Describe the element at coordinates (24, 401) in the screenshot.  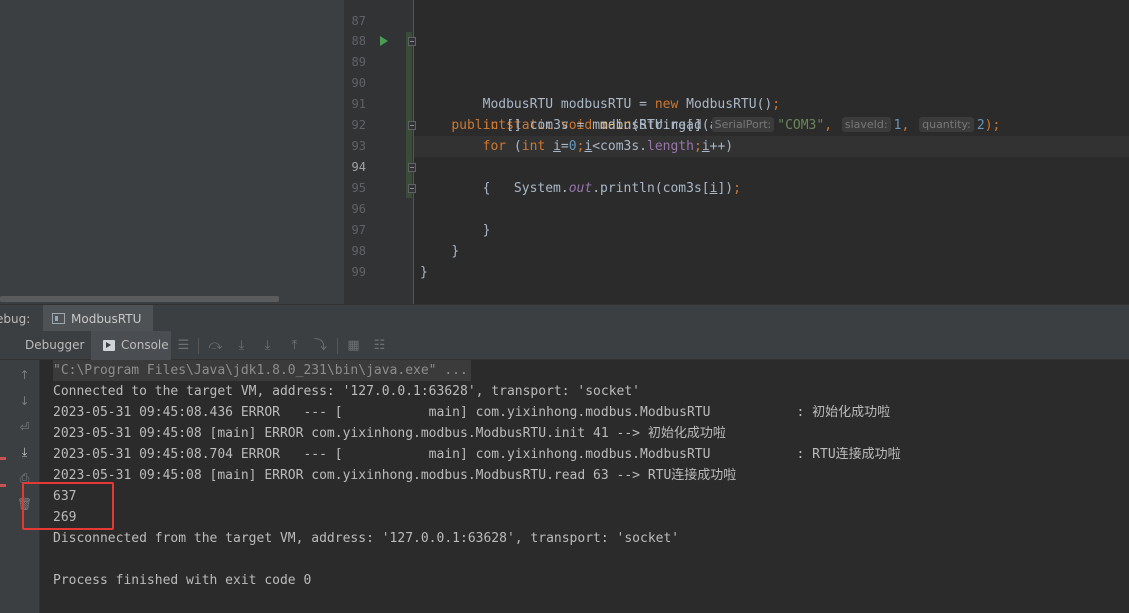
I see `scroll-down-icon: ↓` at that location.